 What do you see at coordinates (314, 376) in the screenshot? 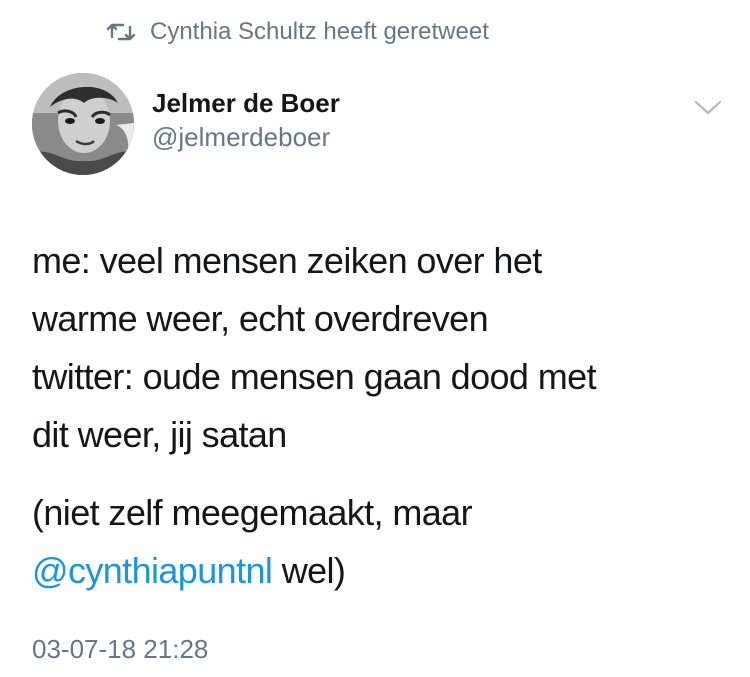
I see `tweet-line: twitter: oude mensen gaan dood met` at bounding box center [314, 376].